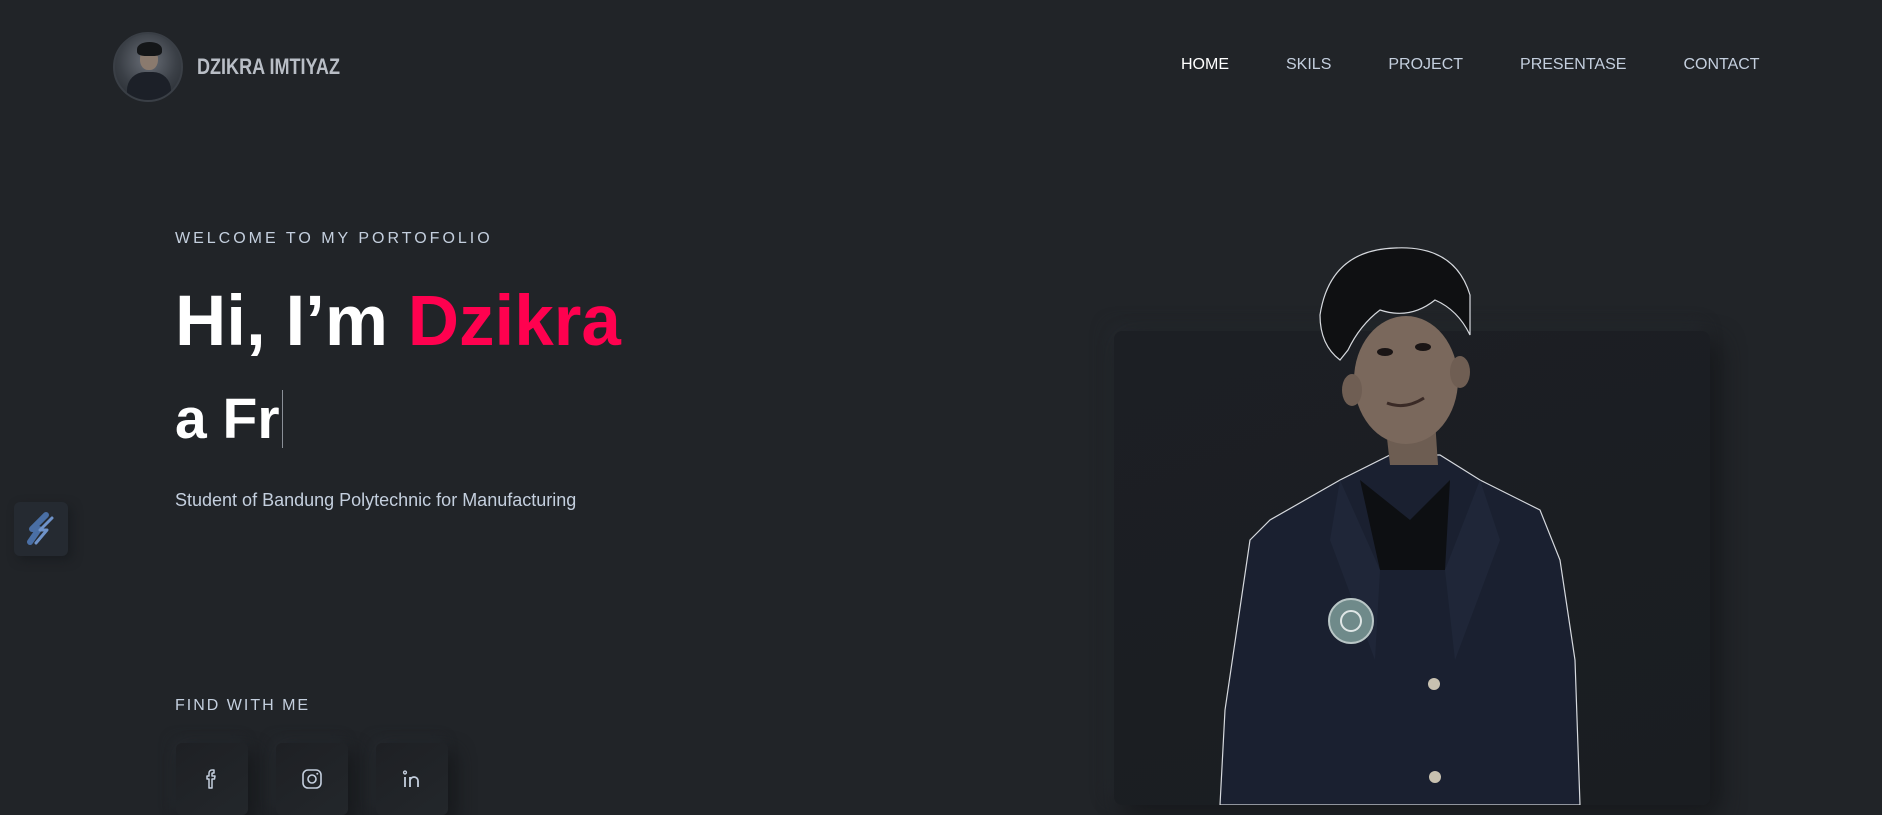 Image resolution: width=1882 pixels, height=815 pixels. I want to click on hero-heading: Hi, I’m Dzikra, so click(398, 321).